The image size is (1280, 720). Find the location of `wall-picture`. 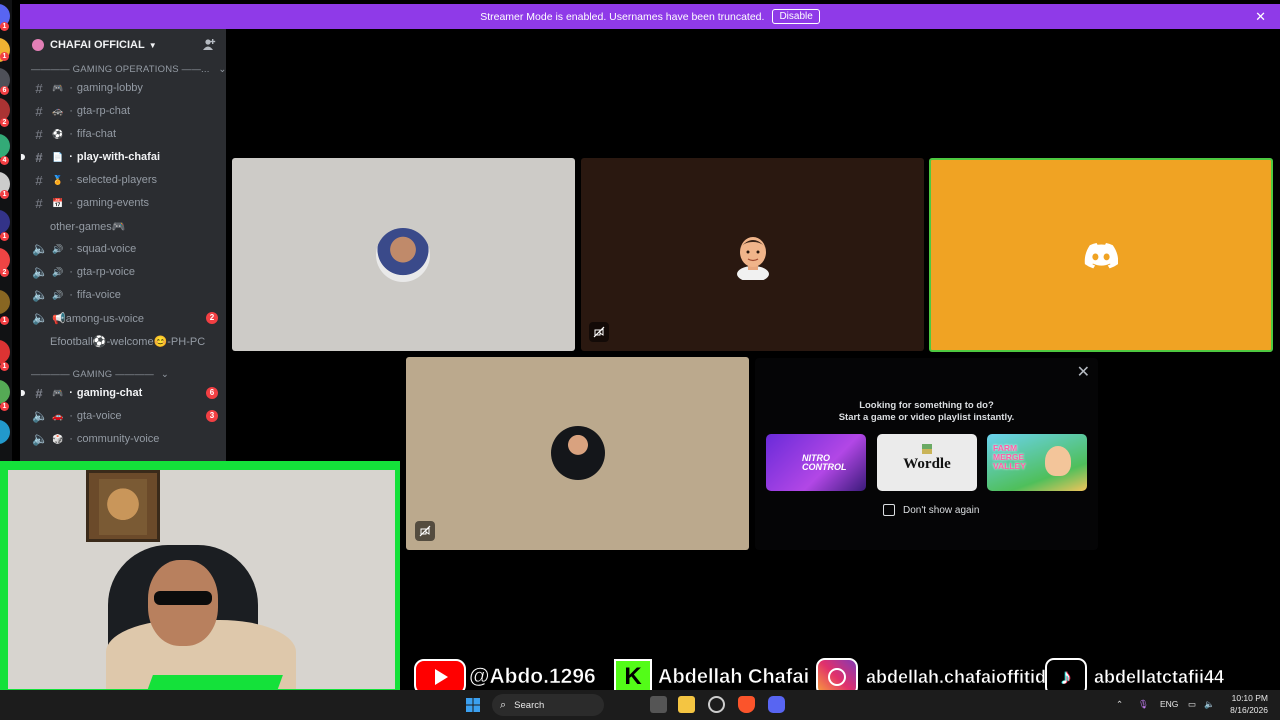

wall-picture is located at coordinates (123, 506).